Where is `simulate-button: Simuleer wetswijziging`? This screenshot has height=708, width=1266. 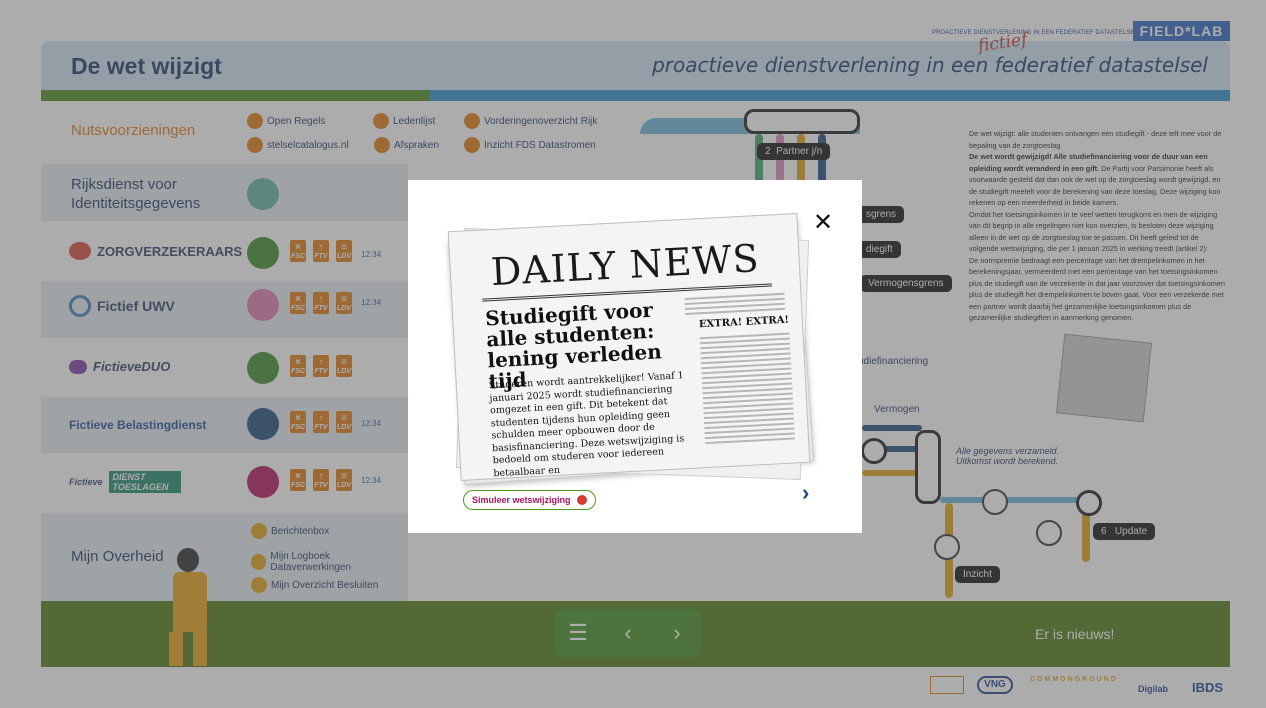 simulate-button: Simuleer wetswijziging is located at coordinates (529, 500).